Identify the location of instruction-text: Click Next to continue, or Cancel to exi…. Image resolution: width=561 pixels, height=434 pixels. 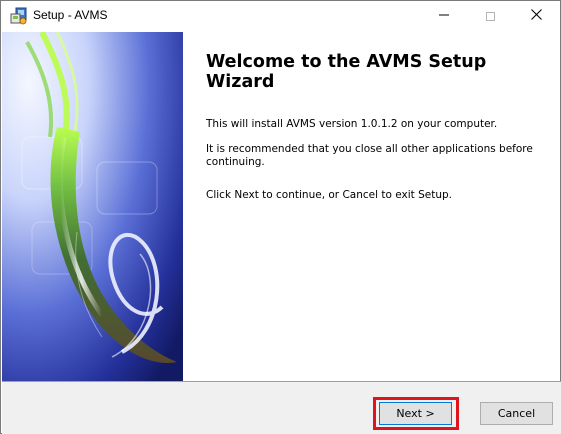
(329, 195).